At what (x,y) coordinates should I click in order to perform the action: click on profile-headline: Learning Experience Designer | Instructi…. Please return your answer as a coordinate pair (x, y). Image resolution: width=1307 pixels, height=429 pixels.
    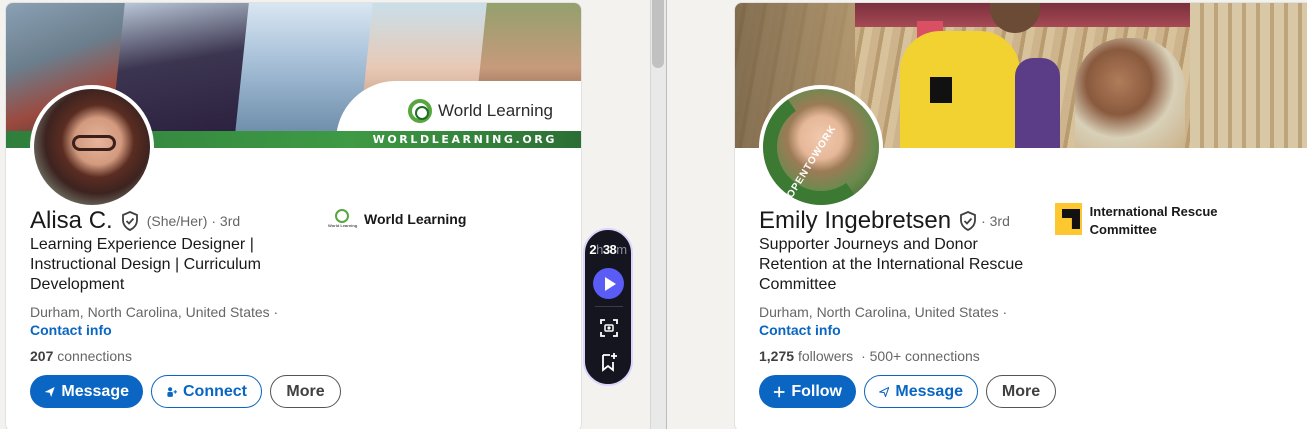
    Looking at the image, I should click on (145, 264).